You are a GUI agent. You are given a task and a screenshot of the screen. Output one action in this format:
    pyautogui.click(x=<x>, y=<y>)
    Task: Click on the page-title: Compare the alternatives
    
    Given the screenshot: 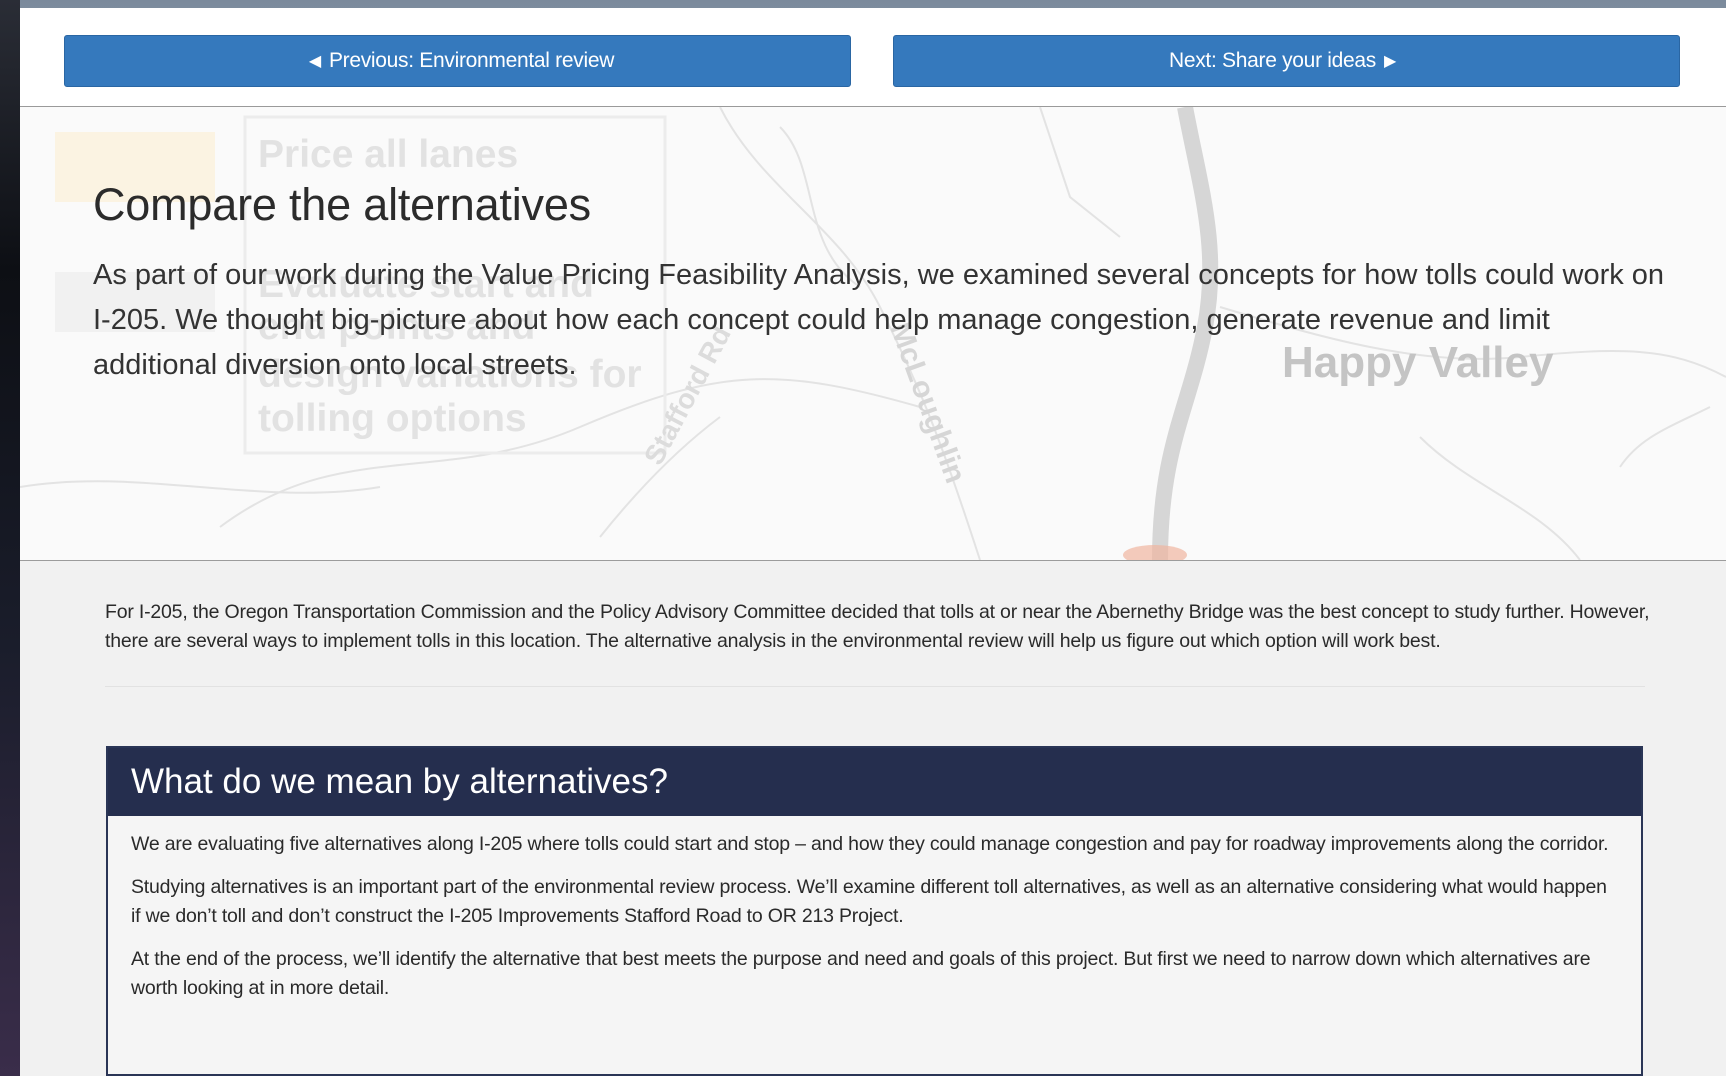 What is the action you would take?
    pyautogui.click(x=342, y=204)
    